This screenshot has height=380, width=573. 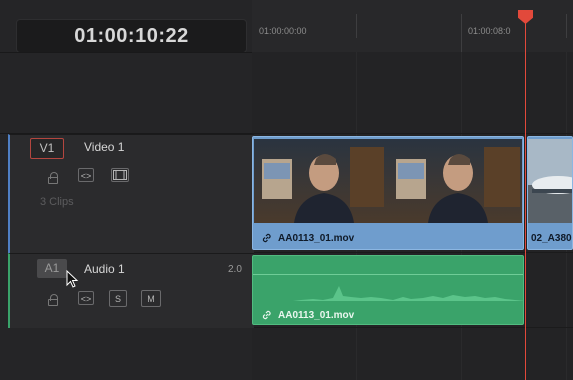 What do you see at coordinates (72, 279) in the screenshot?
I see `pointer-cursor` at bounding box center [72, 279].